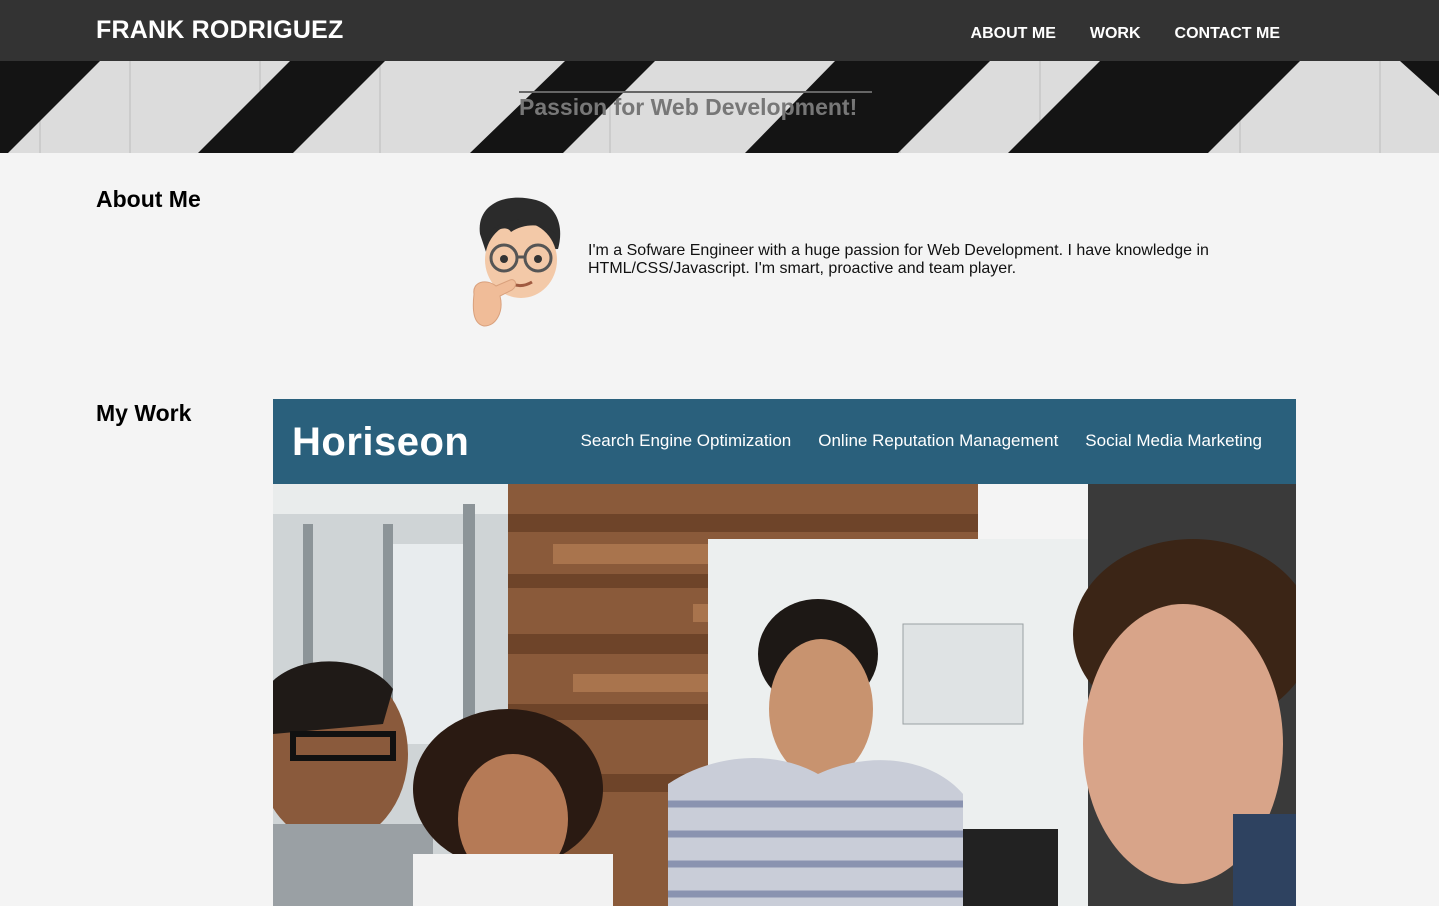 This screenshot has width=1439, height=906. I want to click on nav-about-me: ABOUT ME, so click(1013, 34).